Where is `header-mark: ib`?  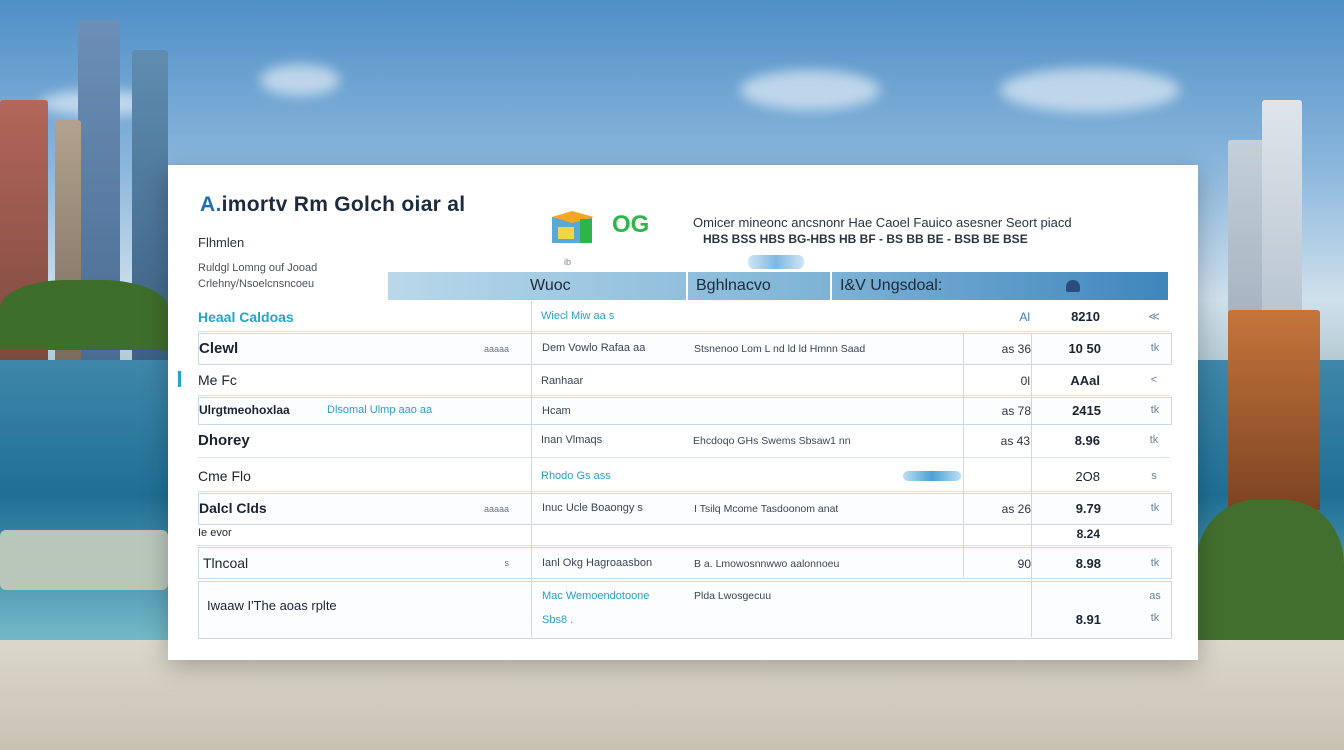
header-mark: ib is located at coordinates (568, 262).